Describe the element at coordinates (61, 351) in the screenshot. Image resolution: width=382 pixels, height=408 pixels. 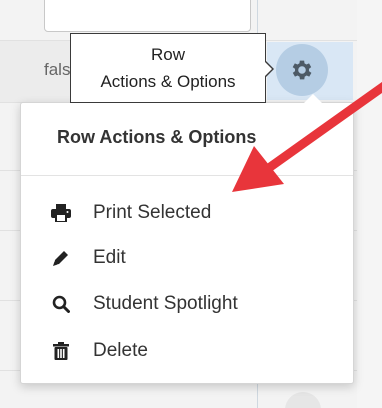
I see `trash-icon` at that location.